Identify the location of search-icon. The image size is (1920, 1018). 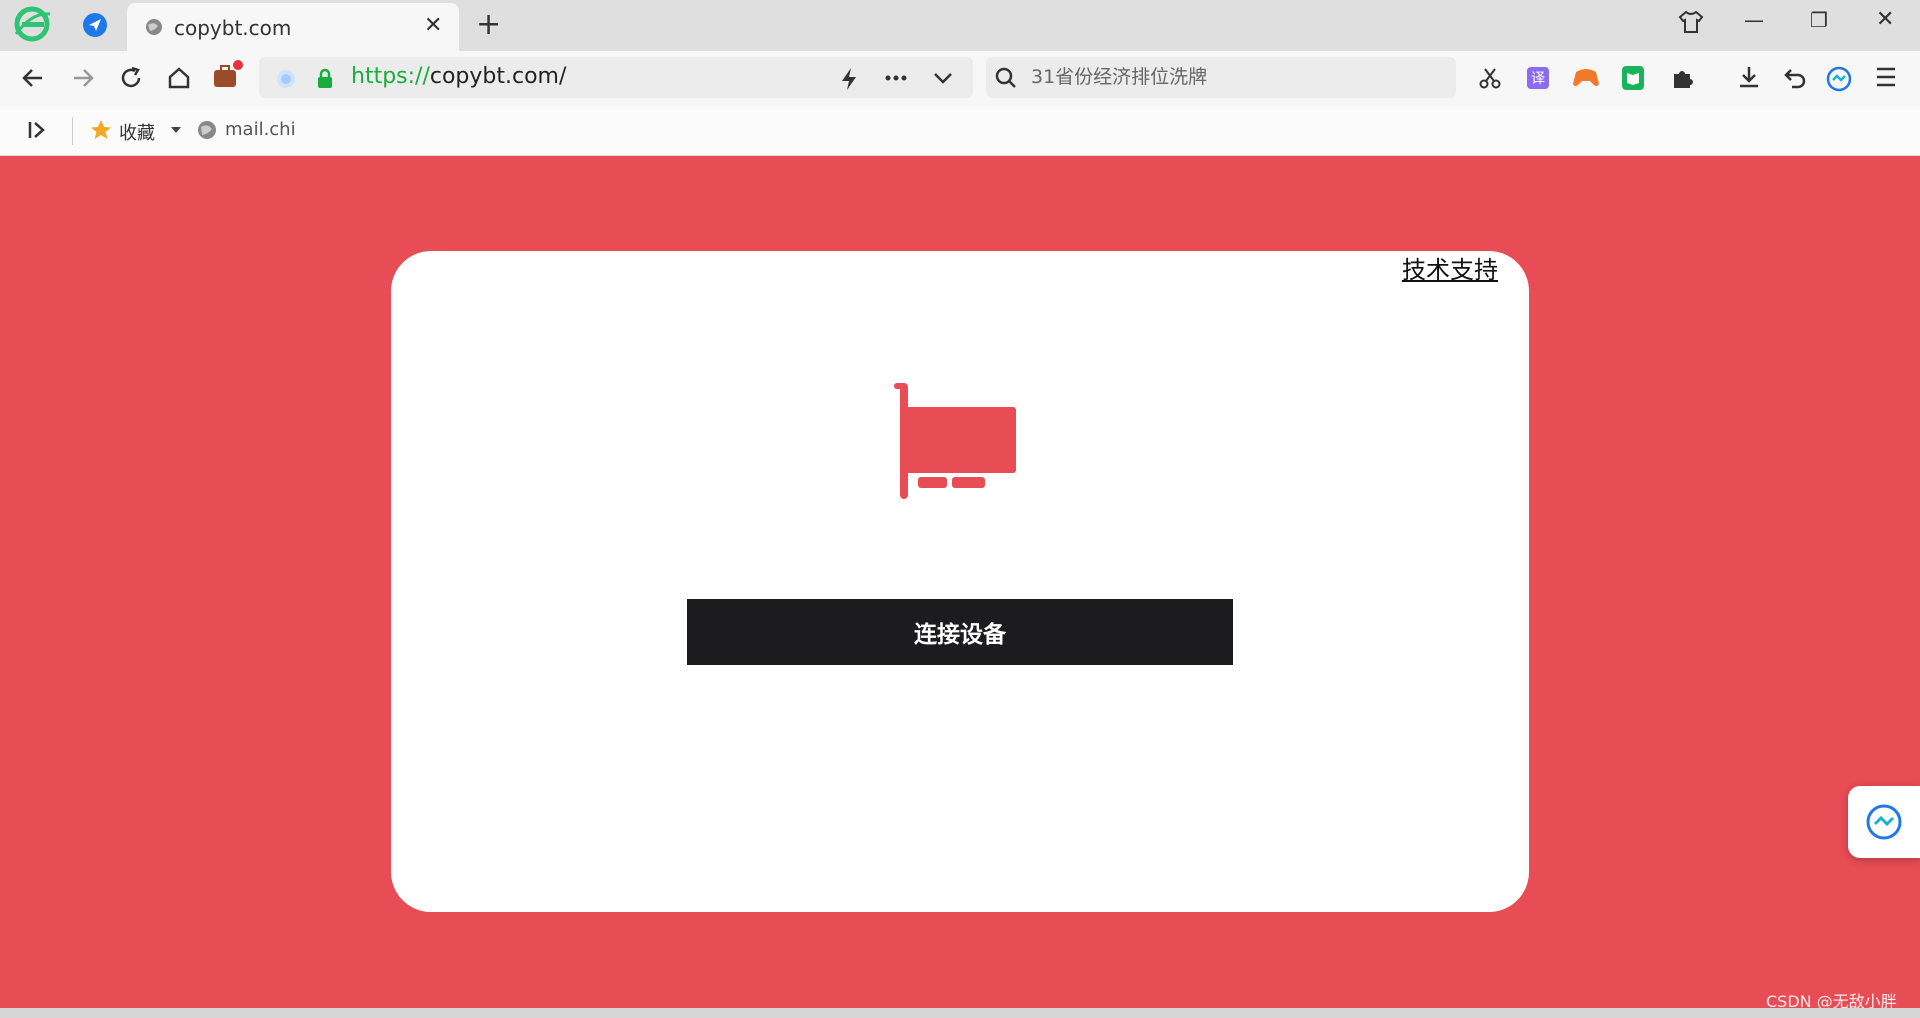
(1006, 78).